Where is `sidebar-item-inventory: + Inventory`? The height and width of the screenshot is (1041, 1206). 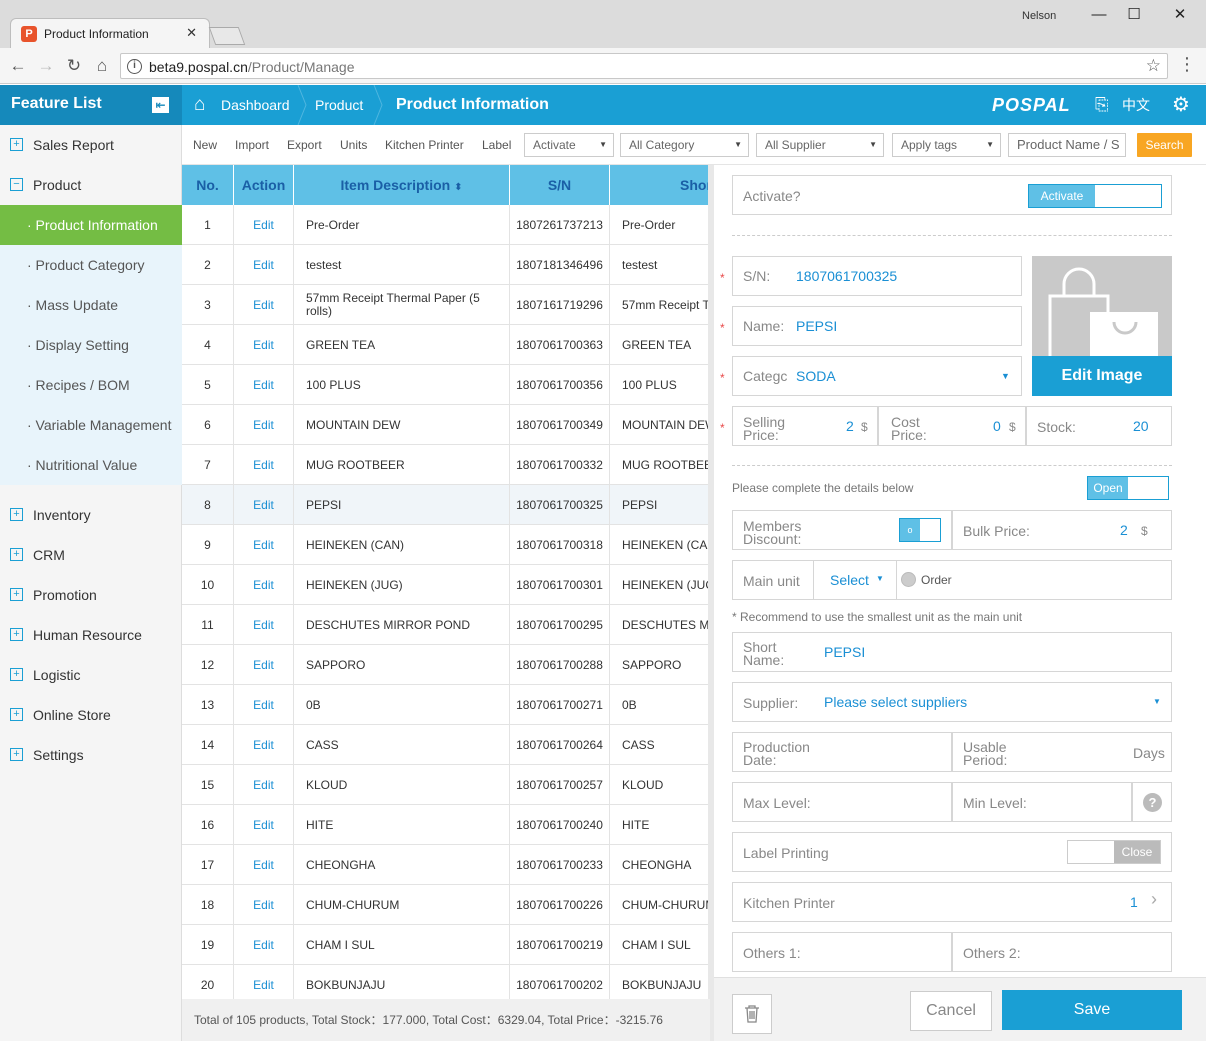
sidebar-item-inventory: + Inventory is located at coordinates (91, 515).